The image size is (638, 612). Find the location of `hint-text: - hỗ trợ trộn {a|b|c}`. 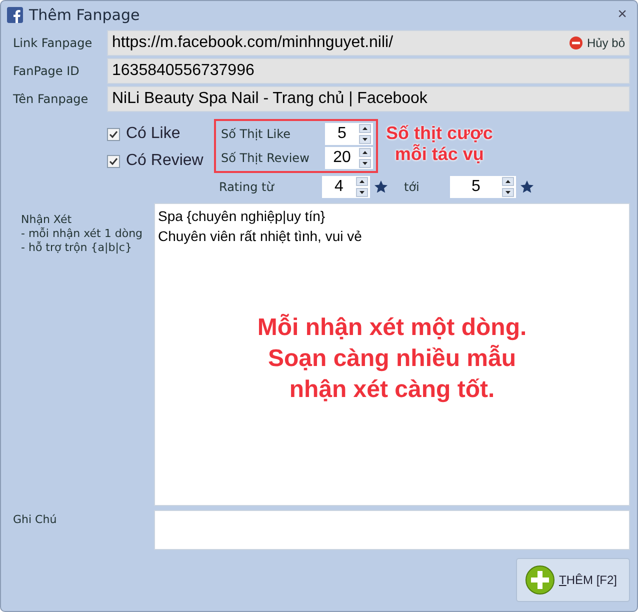

hint-text: - hỗ trợ trộn {a|b|c} is located at coordinates (77, 248).